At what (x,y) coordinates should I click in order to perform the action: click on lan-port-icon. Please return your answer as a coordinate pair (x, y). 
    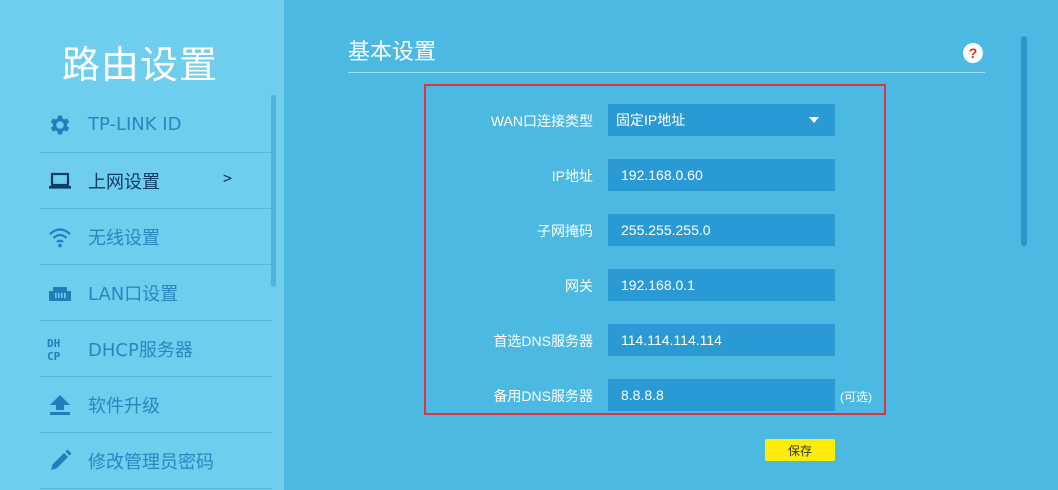
    Looking at the image, I should click on (60, 293).